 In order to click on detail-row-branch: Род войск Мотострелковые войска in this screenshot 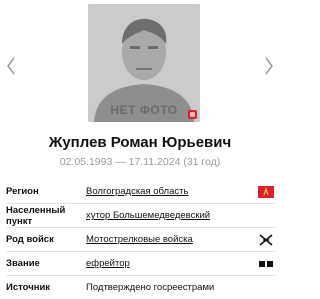, I will do `click(141, 240)`.